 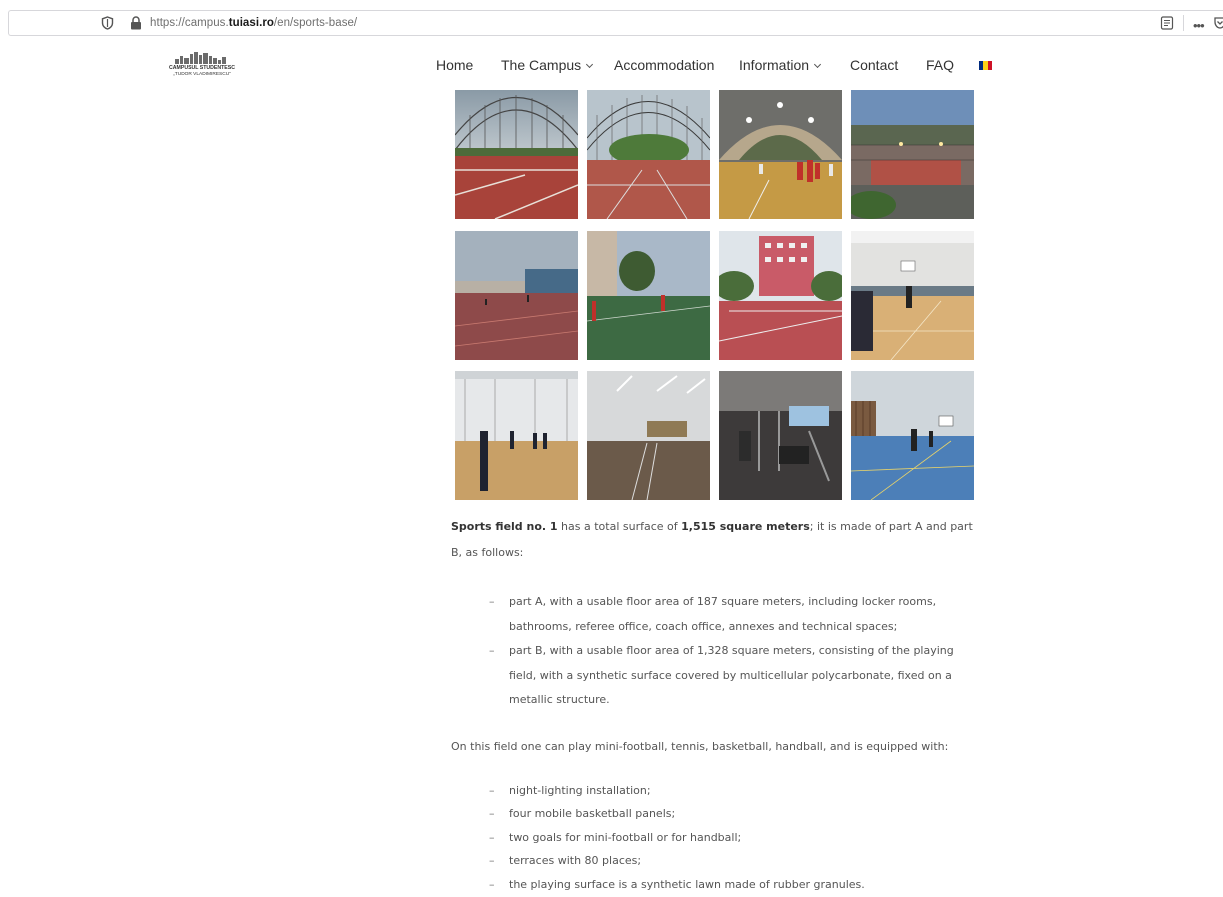 What do you see at coordinates (1183, 23) in the screenshot?
I see `toolbar-separator` at bounding box center [1183, 23].